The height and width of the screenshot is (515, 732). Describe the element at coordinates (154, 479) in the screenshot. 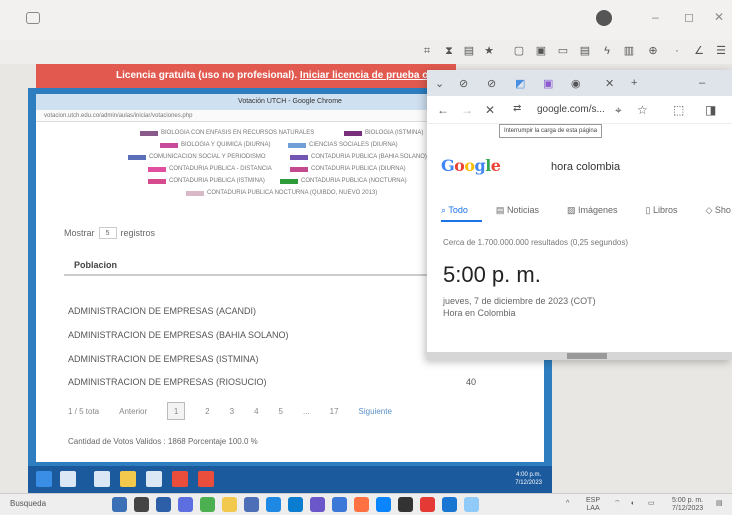

I see `vm-app-icon` at that location.